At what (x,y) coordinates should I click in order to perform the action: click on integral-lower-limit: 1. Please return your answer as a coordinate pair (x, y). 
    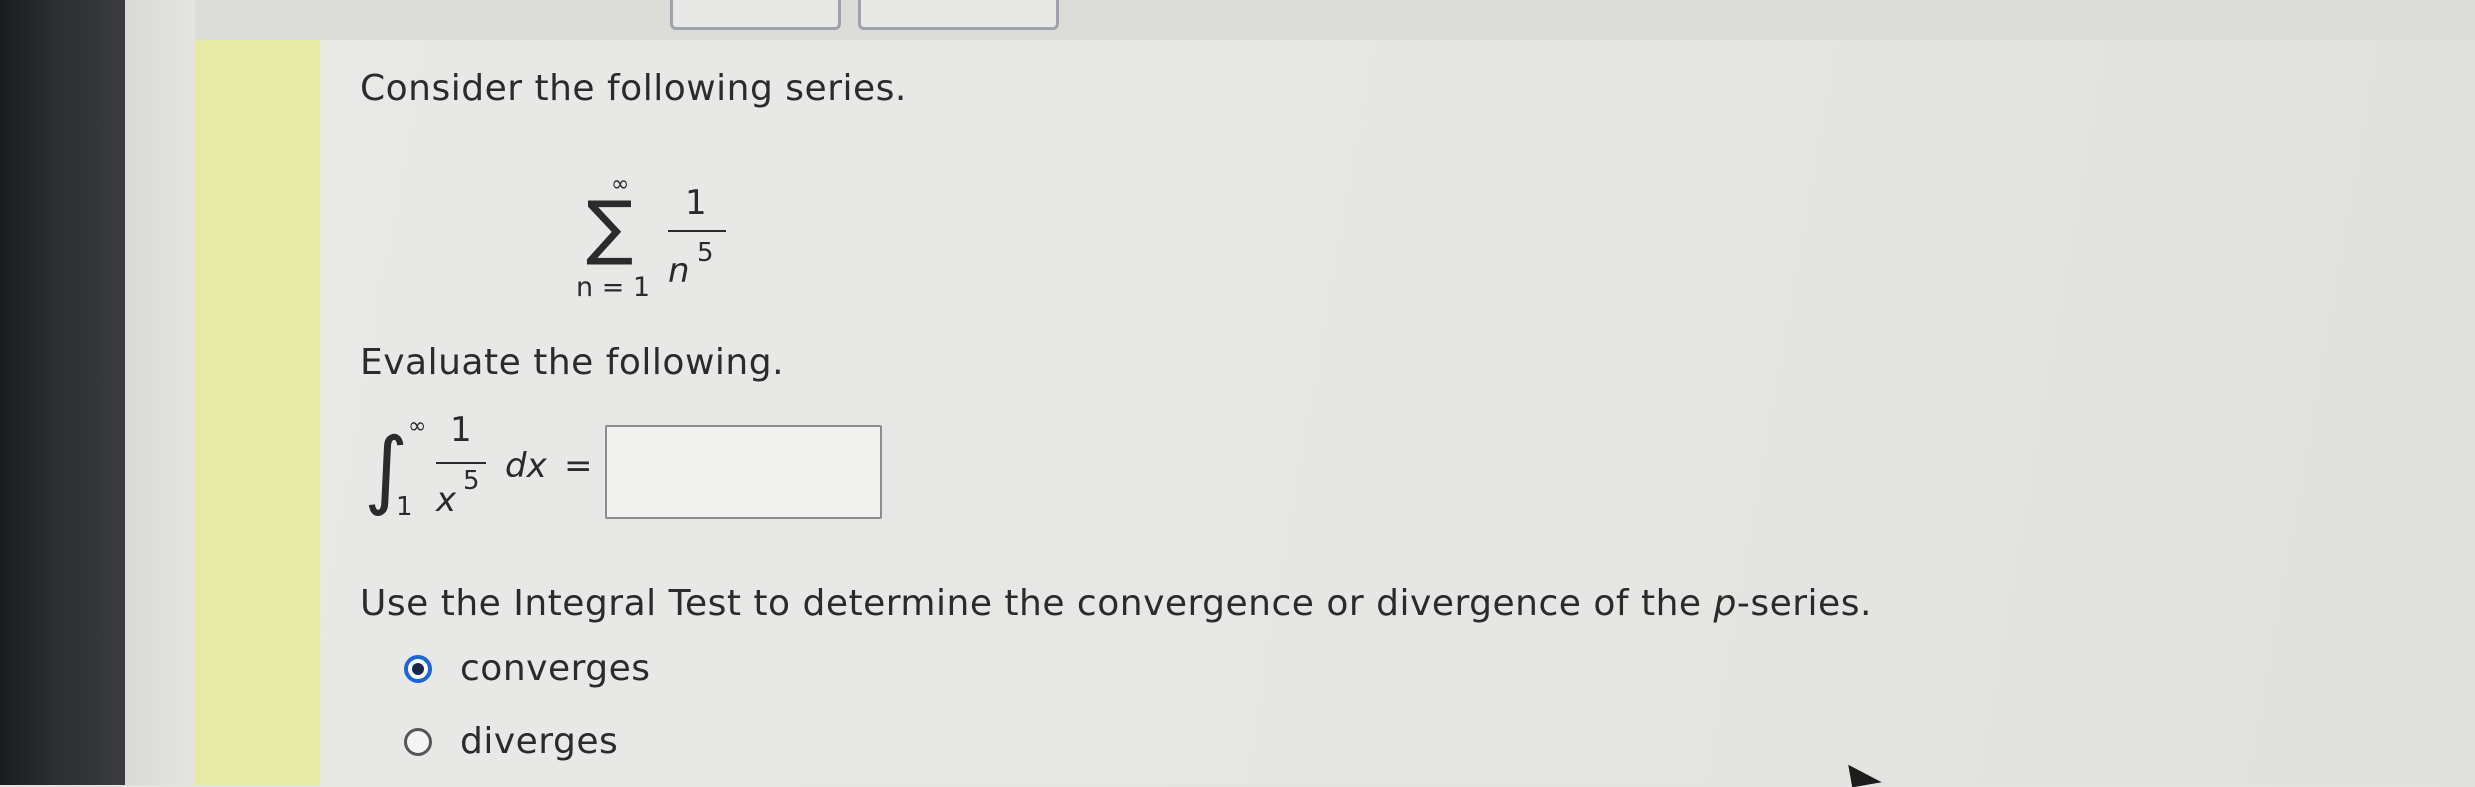
    Looking at the image, I should click on (404, 507).